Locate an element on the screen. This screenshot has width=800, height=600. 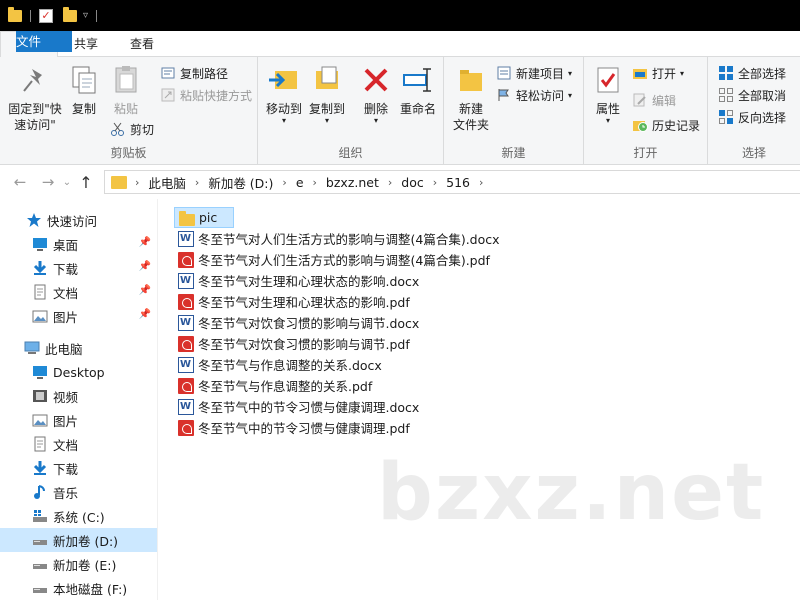
nav-item-downloads: 下载 is located at coordinates (78, 468).